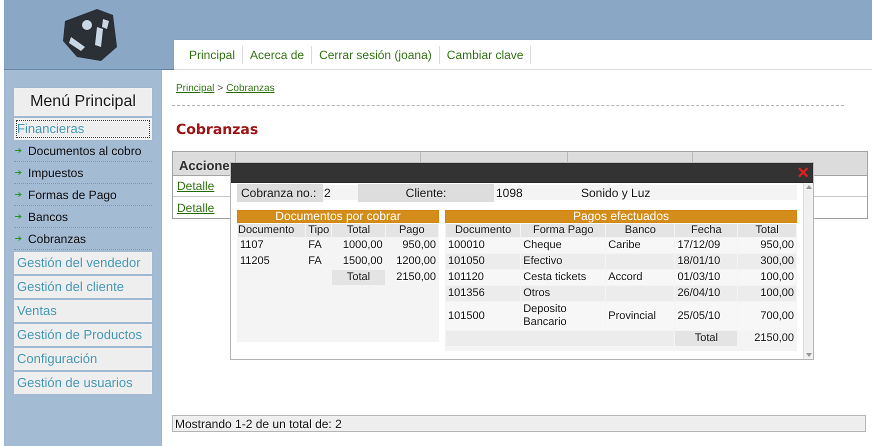 Image resolution: width=872 pixels, height=446 pixels. I want to click on table-cell: 01/03/10, so click(698, 277).